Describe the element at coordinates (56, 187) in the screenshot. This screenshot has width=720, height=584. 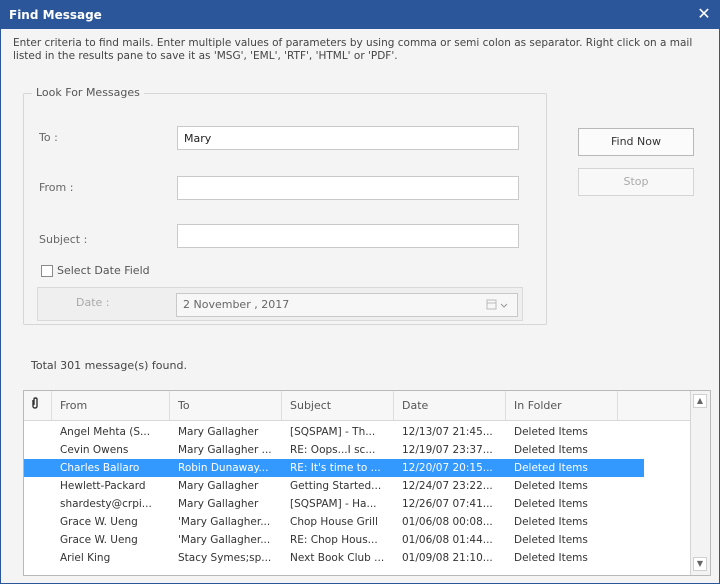
I see `from-label: From :` at that location.